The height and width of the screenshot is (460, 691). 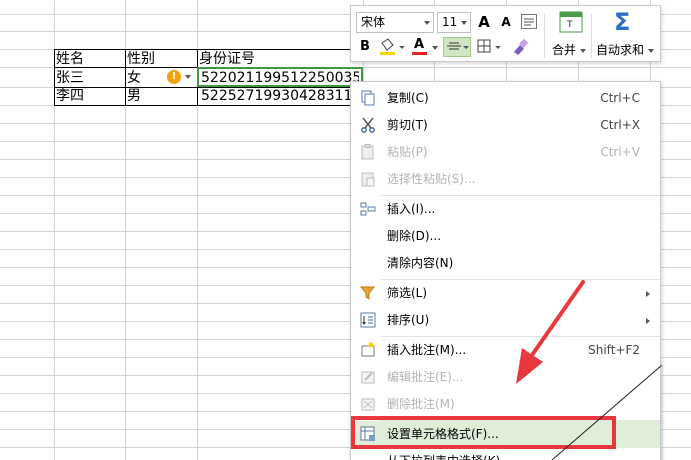 What do you see at coordinates (589, 370) in the screenshot?
I see `annotation-overlay` at bounding box center [589, 370].